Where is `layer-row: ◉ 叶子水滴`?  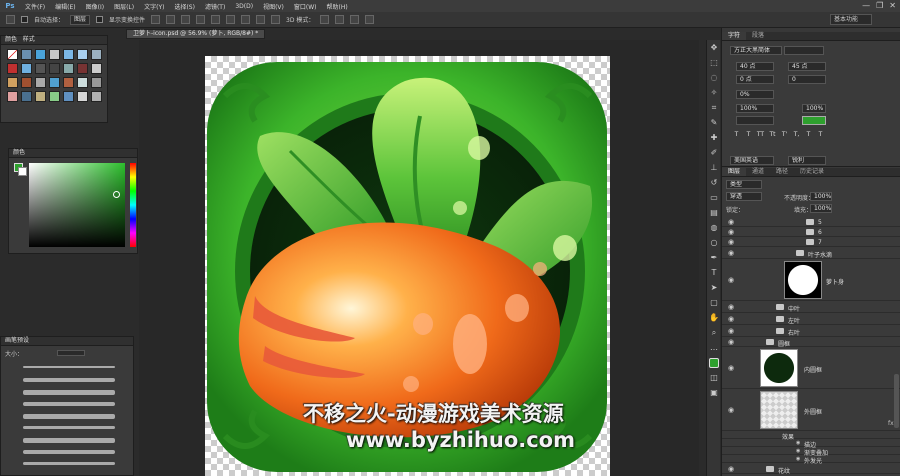 layer-row: ◉ 叶子水滴 is located at coordinates (811, 253).